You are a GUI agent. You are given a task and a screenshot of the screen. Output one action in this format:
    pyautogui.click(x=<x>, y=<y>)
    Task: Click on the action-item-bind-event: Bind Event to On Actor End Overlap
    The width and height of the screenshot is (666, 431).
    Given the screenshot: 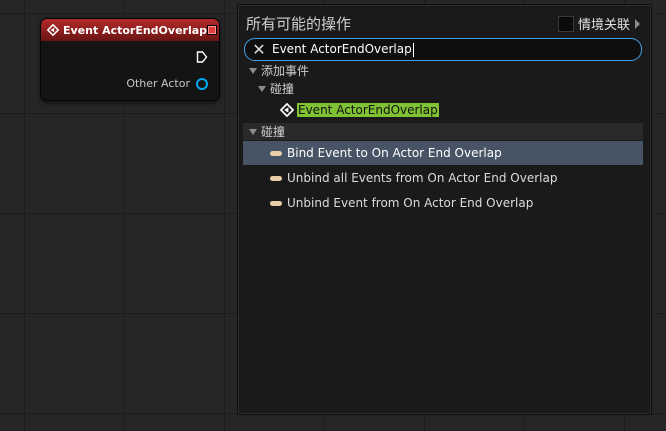 What is the action you would take?
    pyautogui.click(x=443, y=153)
    